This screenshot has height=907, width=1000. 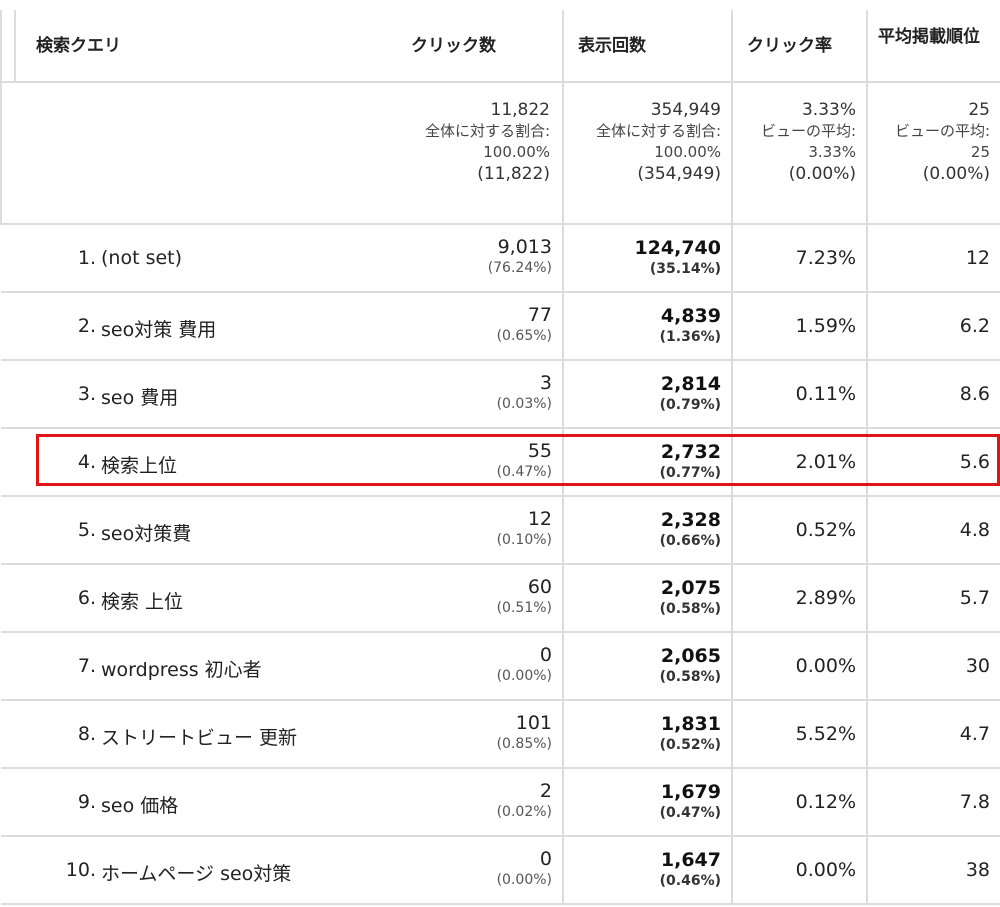 What do you see at coordinates (647, 153) in the screenshot?
I see `impressions-summary: 354,949 全体に対する割合: 100.00% (354,949)` at bounding box center [647, 153].